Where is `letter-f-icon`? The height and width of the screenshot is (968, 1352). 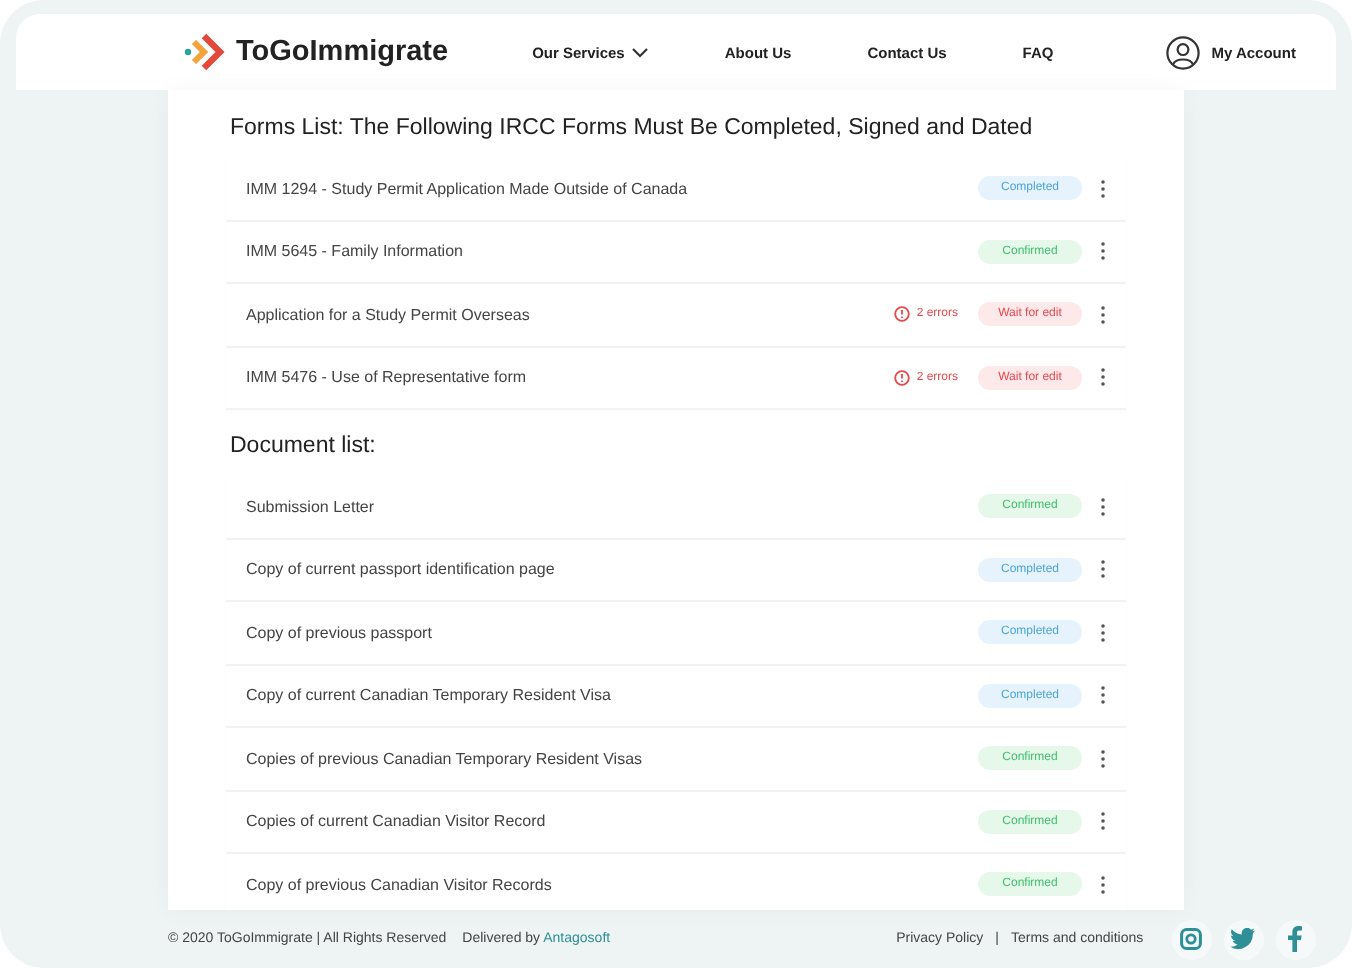
letter-f-icon is located at coordinates (1295, 939).